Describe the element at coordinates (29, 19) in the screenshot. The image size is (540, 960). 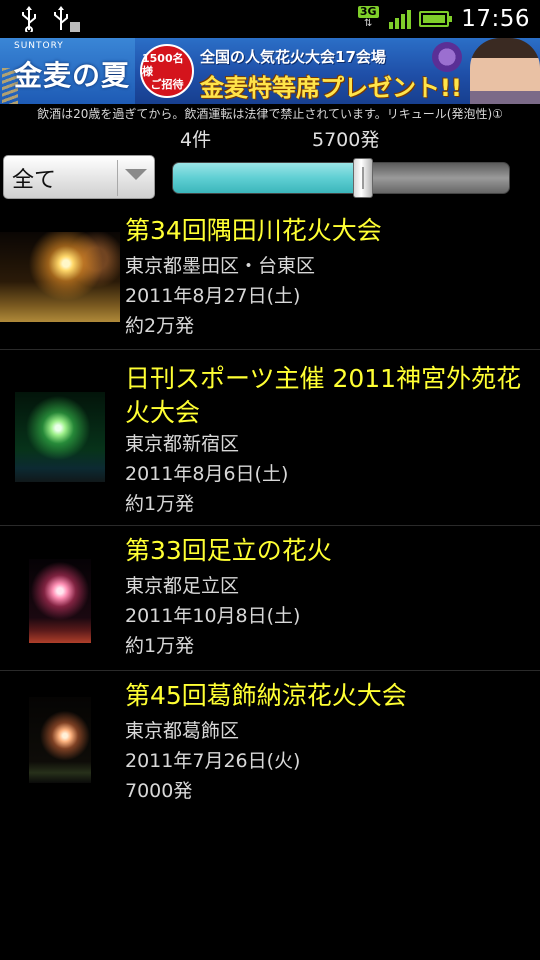
I see `usb-icon` at that location.